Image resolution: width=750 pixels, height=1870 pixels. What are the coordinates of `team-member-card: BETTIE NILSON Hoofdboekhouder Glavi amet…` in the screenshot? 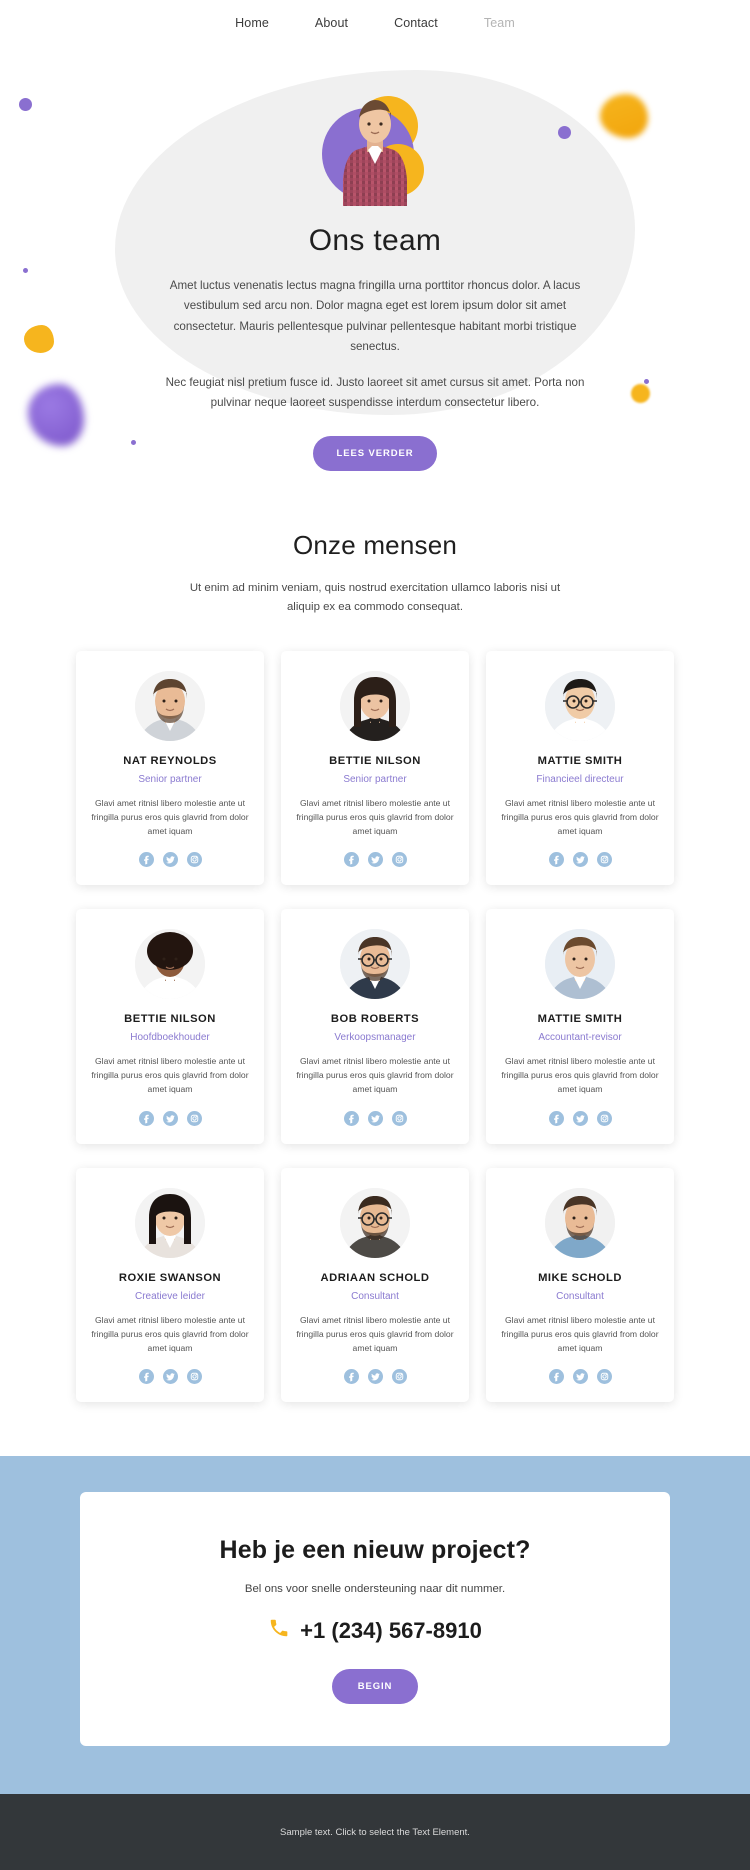 It's located at (170, 1026).